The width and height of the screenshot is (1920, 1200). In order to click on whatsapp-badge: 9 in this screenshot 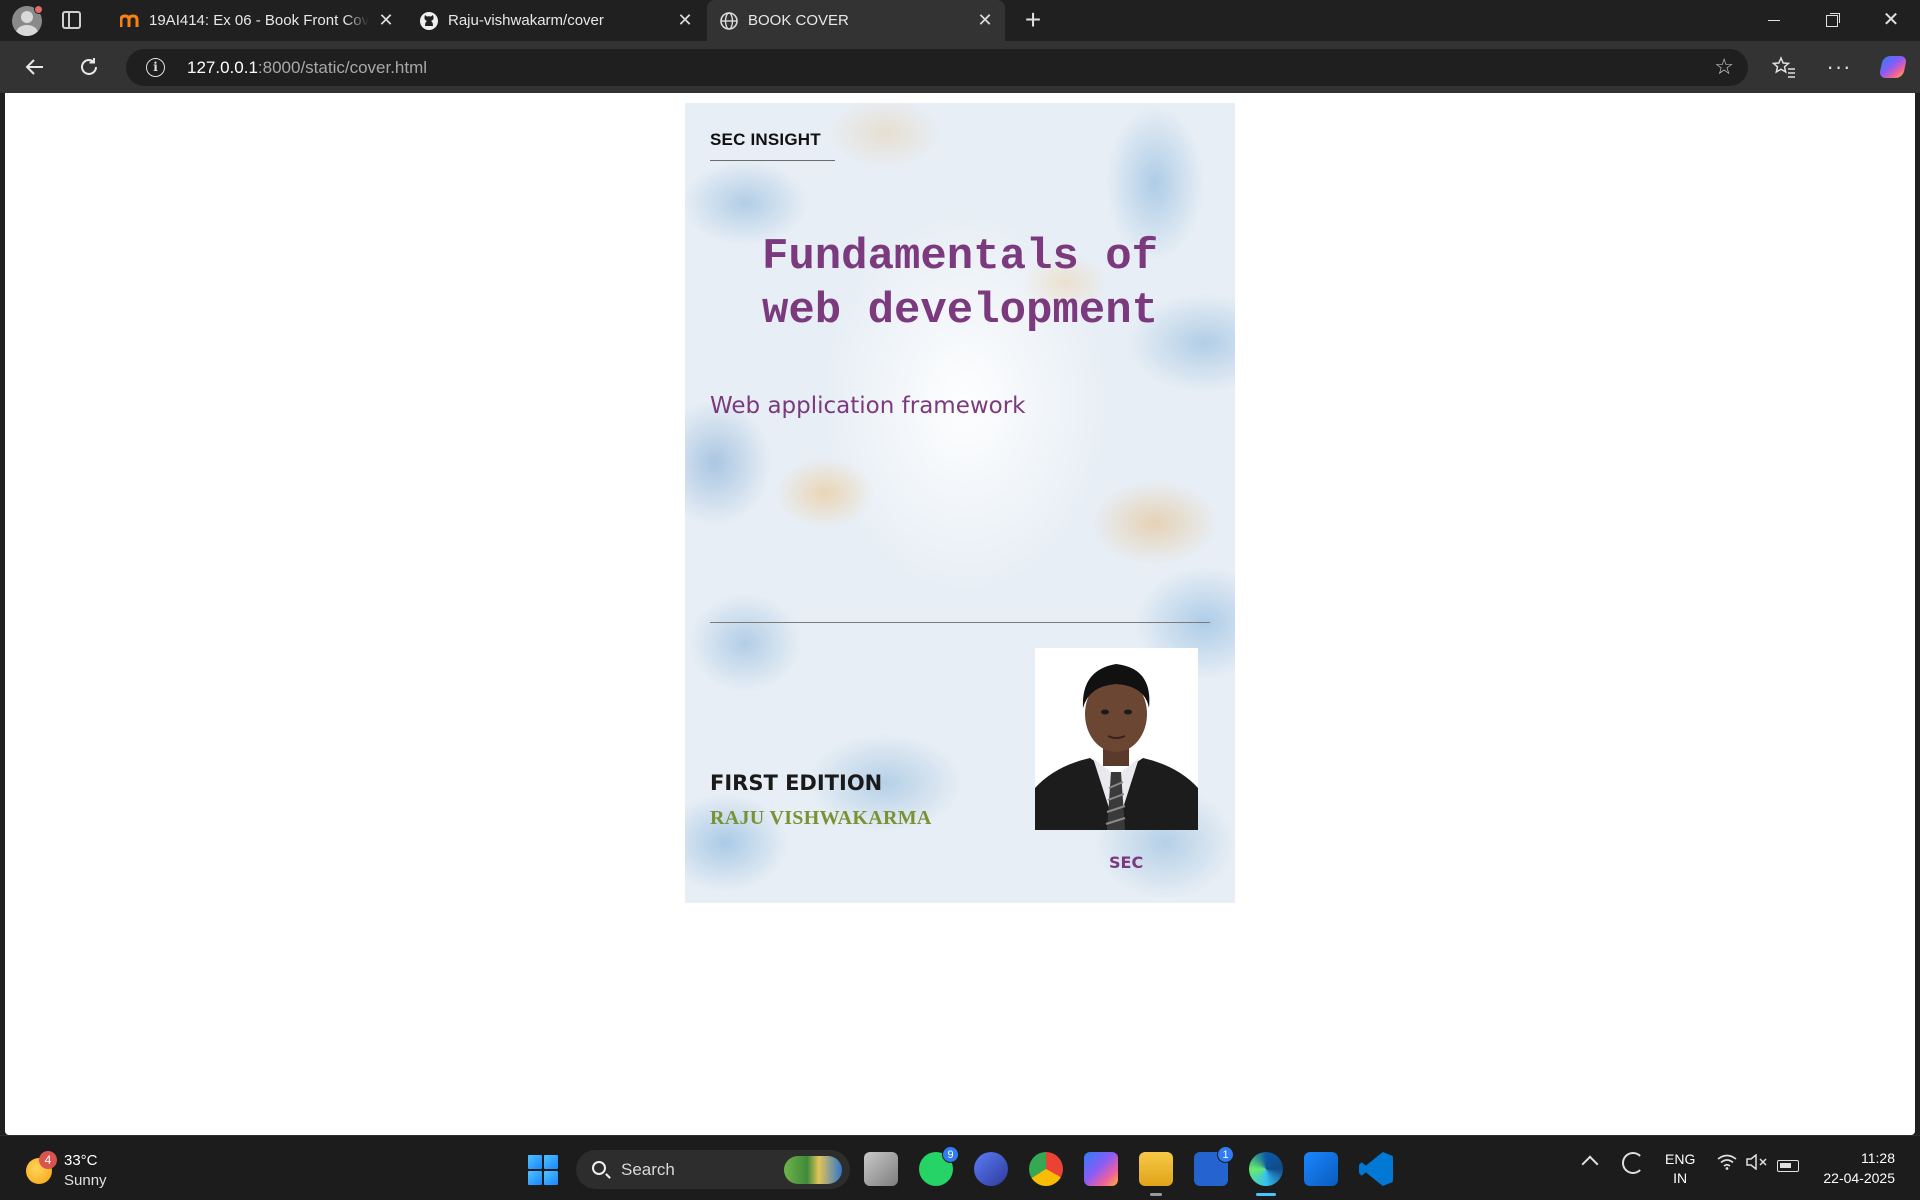, I will do `click(950, 1154)`.